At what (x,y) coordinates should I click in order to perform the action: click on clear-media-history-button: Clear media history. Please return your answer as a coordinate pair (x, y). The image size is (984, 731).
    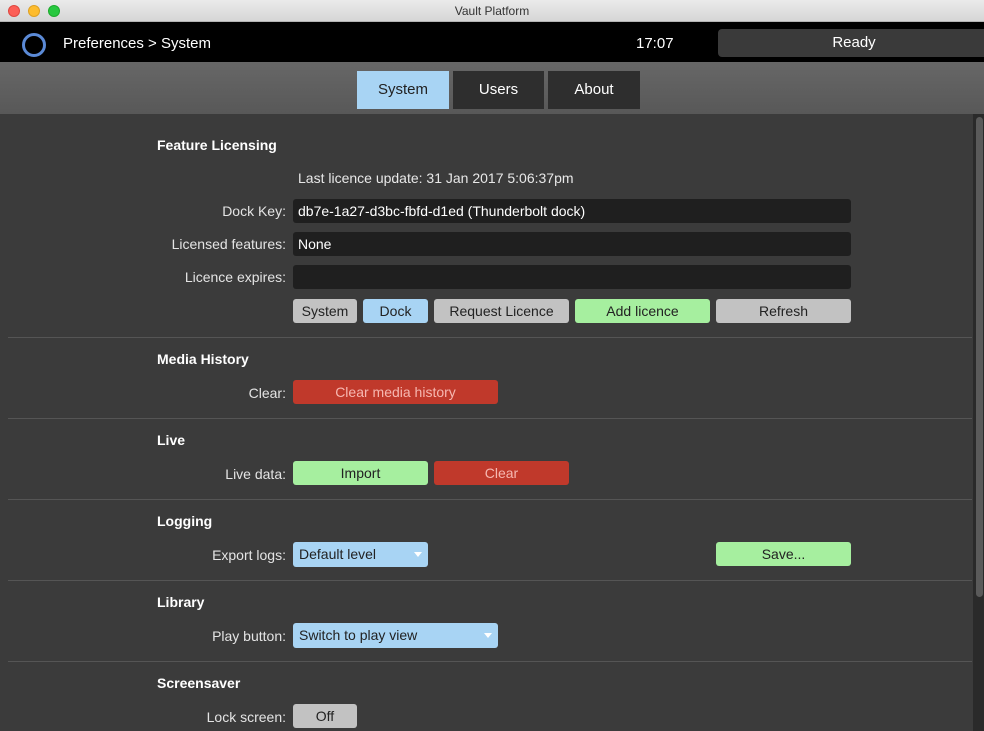
    Looking at the image, I should click on (395, 392).